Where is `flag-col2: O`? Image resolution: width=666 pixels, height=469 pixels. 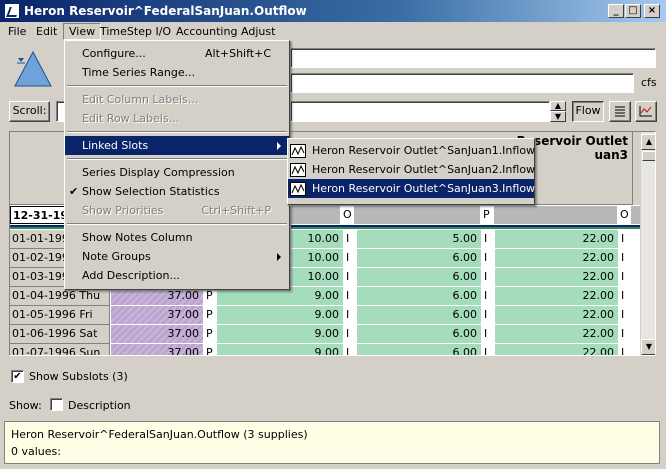 flag-col2: O is located at coordinates (347, 215).